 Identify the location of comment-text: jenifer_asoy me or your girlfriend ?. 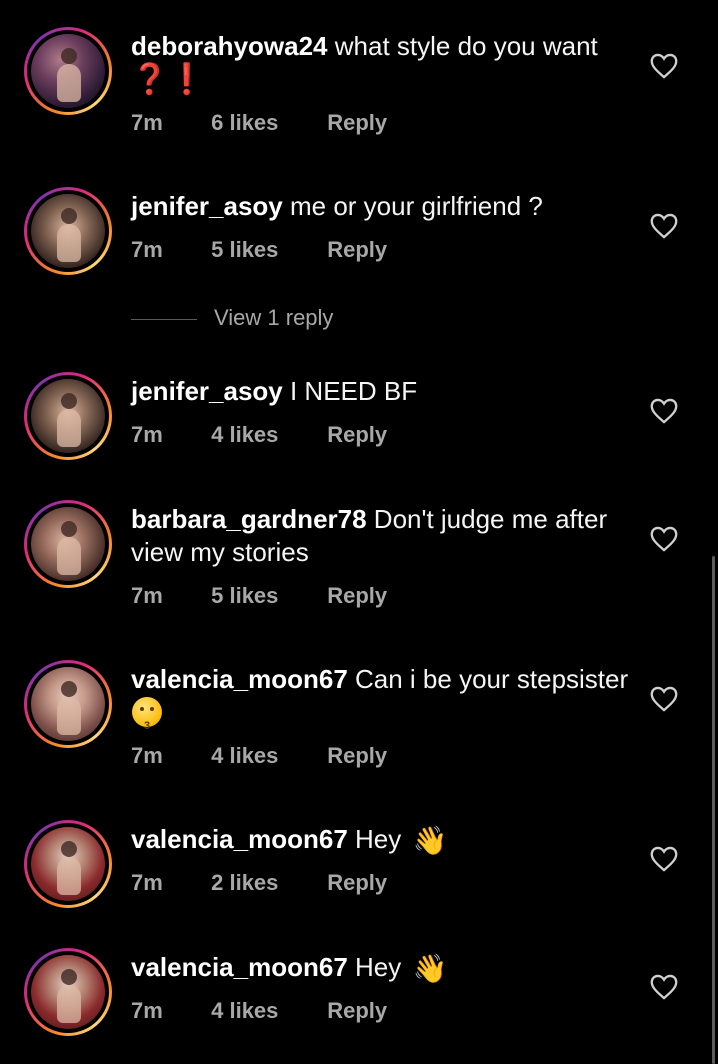
(381, 206).